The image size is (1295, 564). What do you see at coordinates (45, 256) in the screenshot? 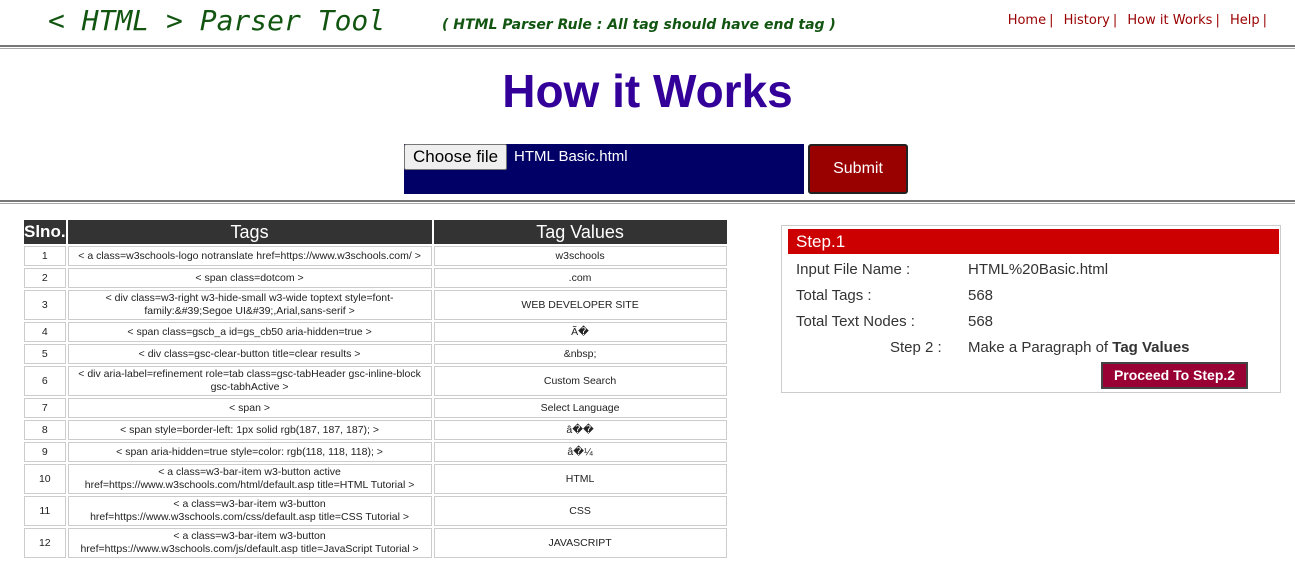
I see `row-slno: 1` at bounding box center [45, 256].